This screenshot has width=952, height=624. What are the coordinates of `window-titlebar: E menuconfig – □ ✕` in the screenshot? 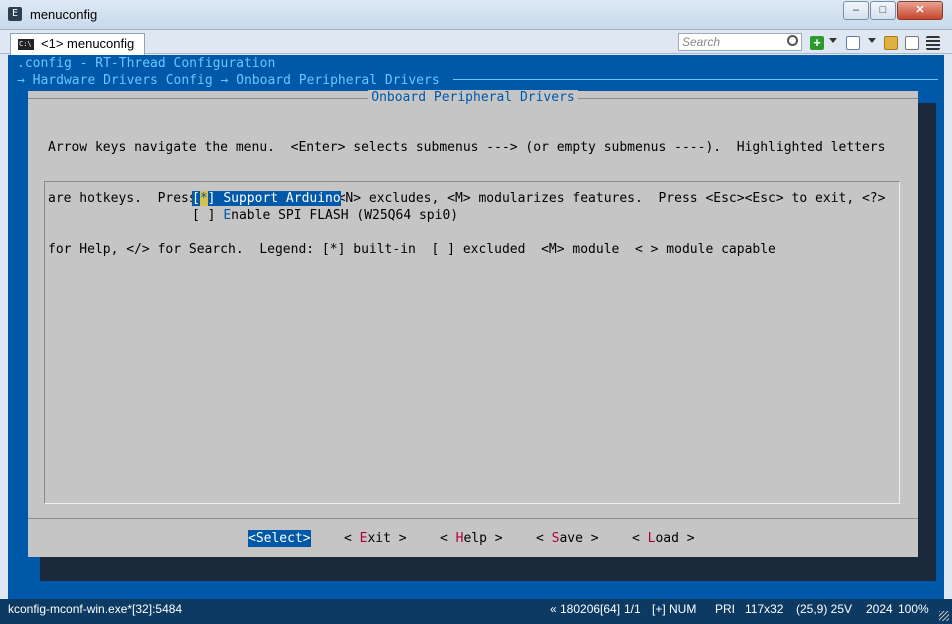 It's located at (476, 15).